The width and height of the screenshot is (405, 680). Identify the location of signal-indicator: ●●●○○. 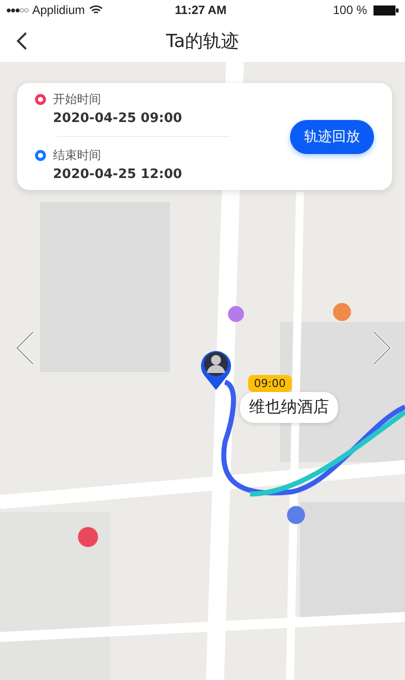
(17, 10).